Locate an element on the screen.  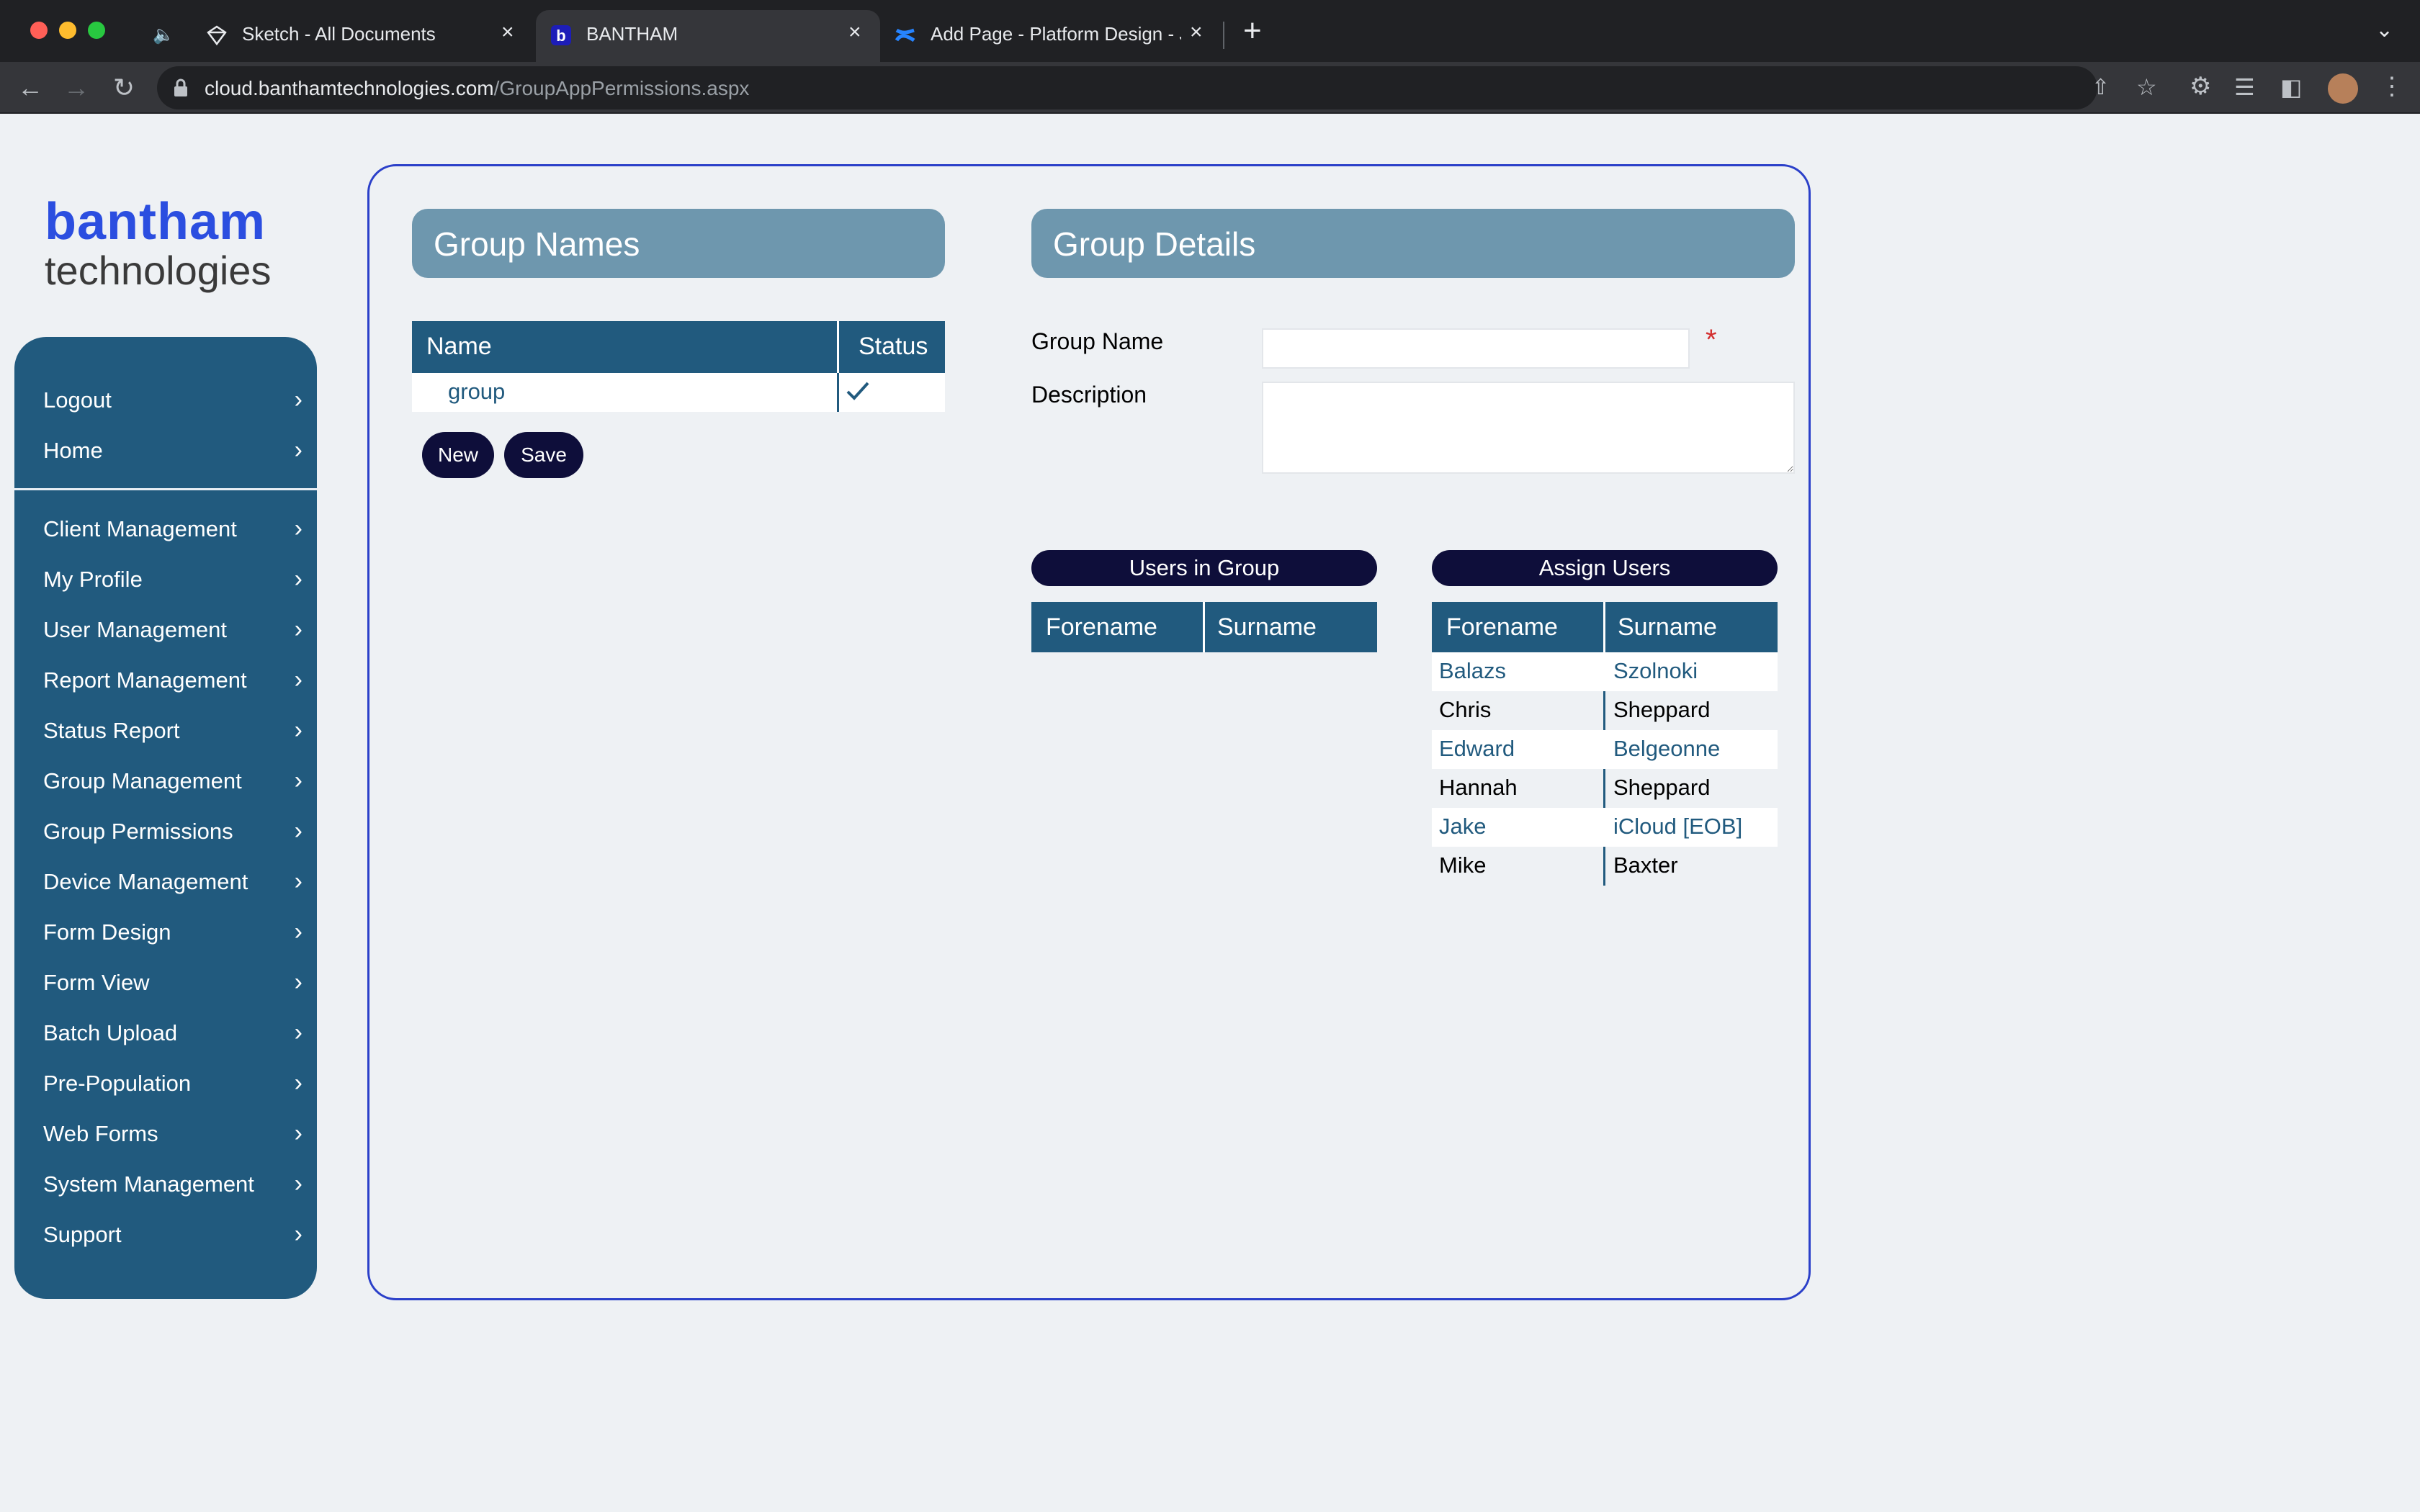
forename-cell: Chris is located at coordinates (1465, 710).